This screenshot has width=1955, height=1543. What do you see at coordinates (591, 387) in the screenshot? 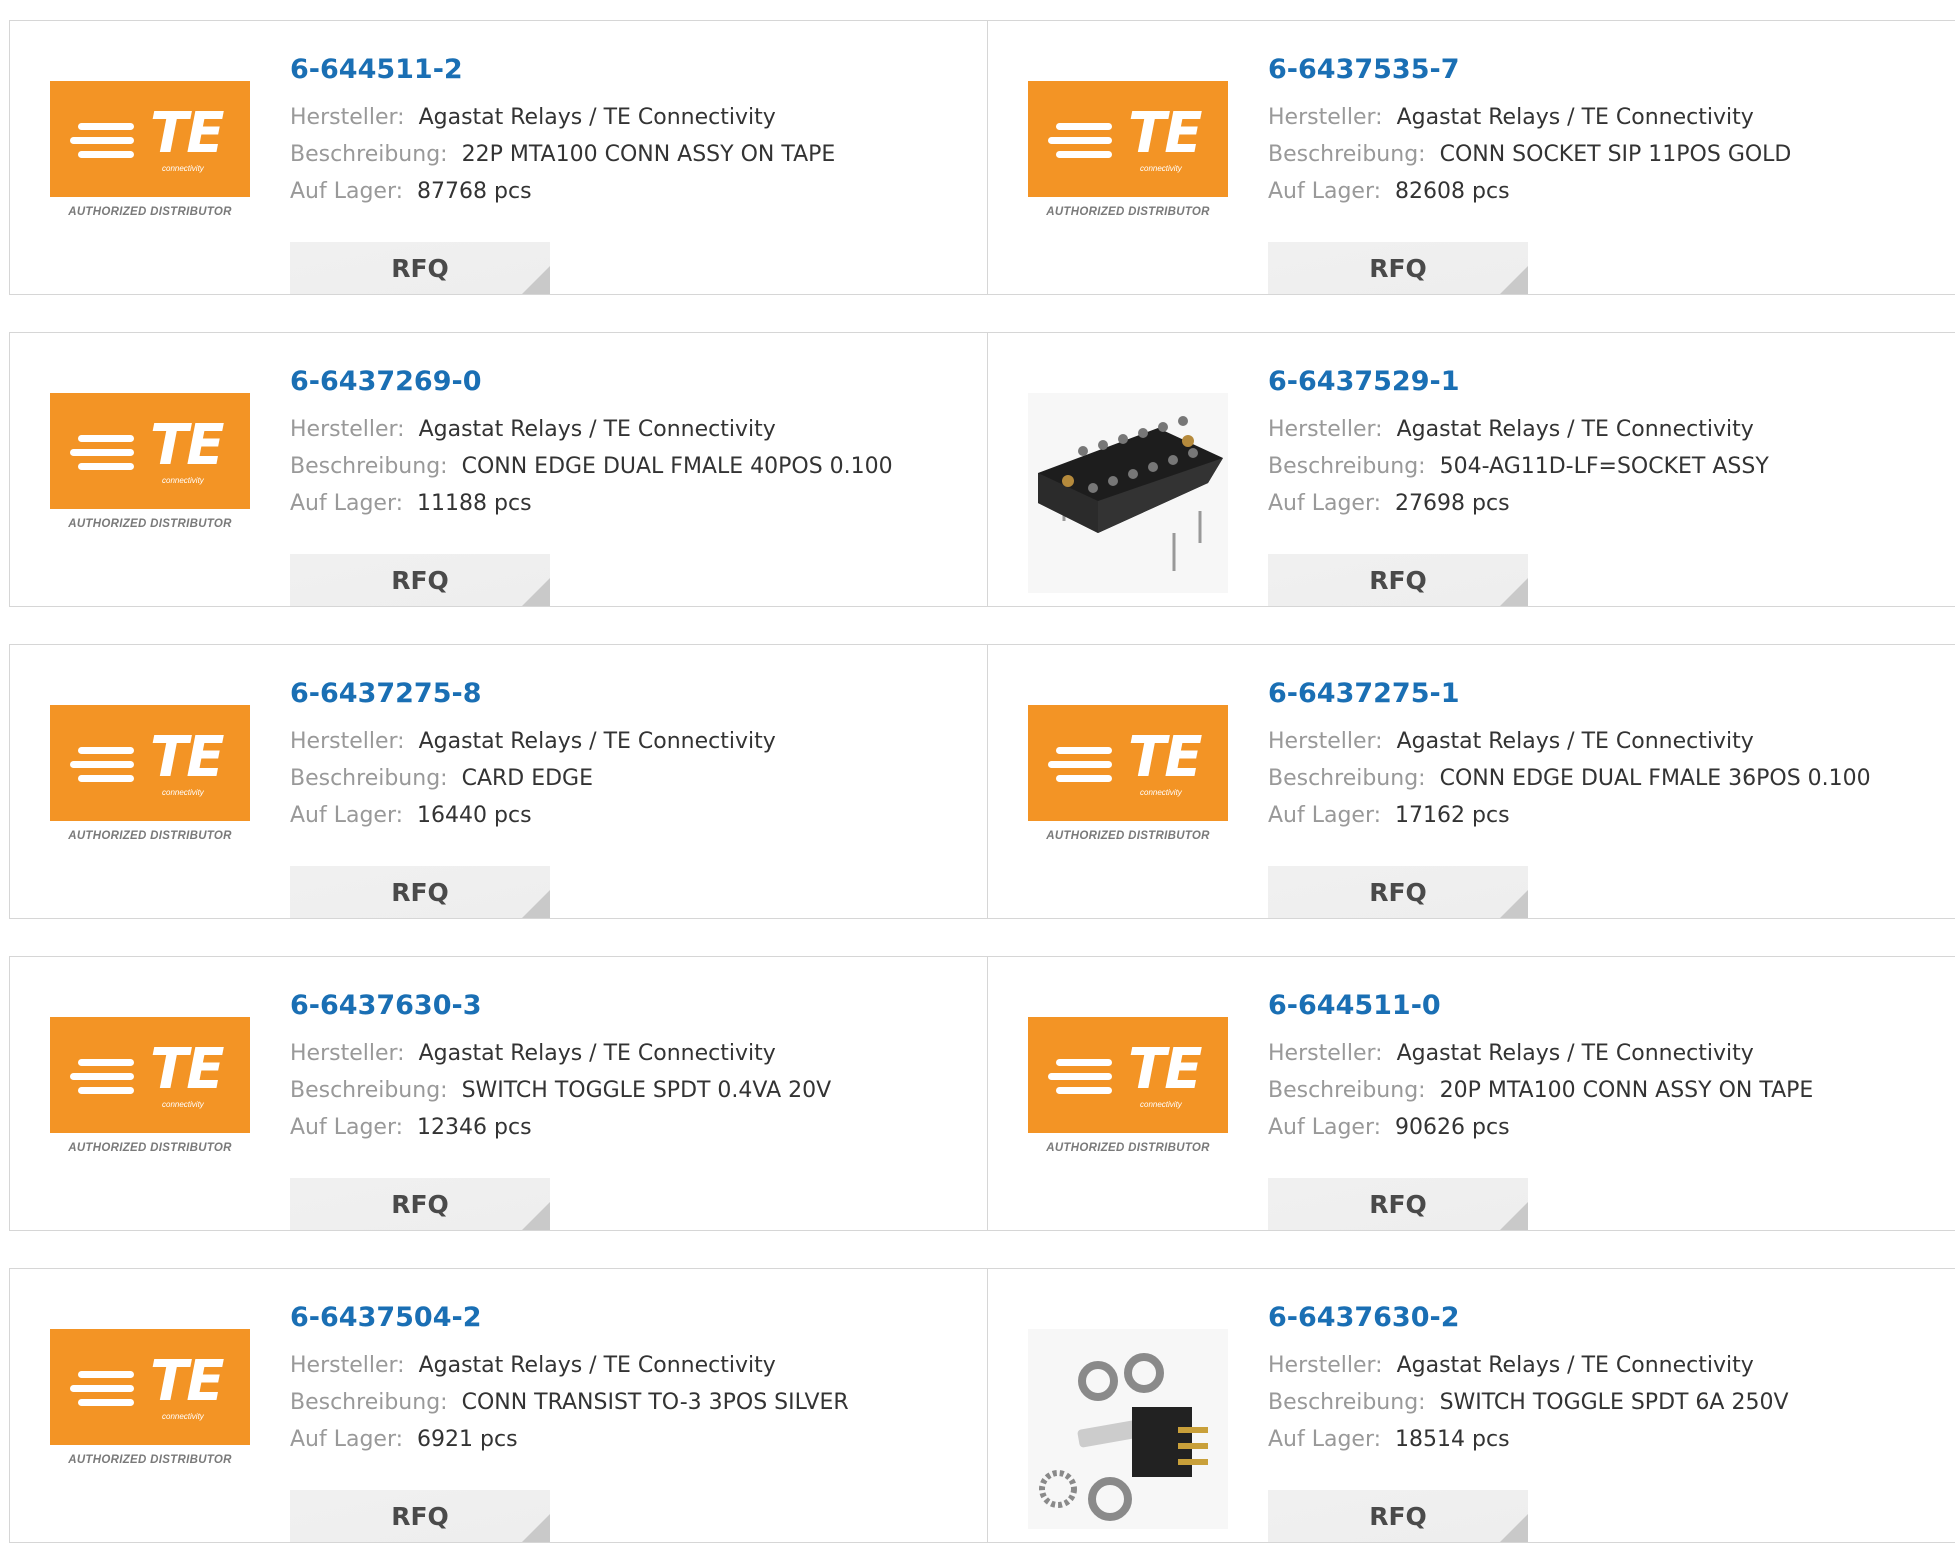
I see `part-number-link: 6-6437269-0` at bounding box center [591, 387].